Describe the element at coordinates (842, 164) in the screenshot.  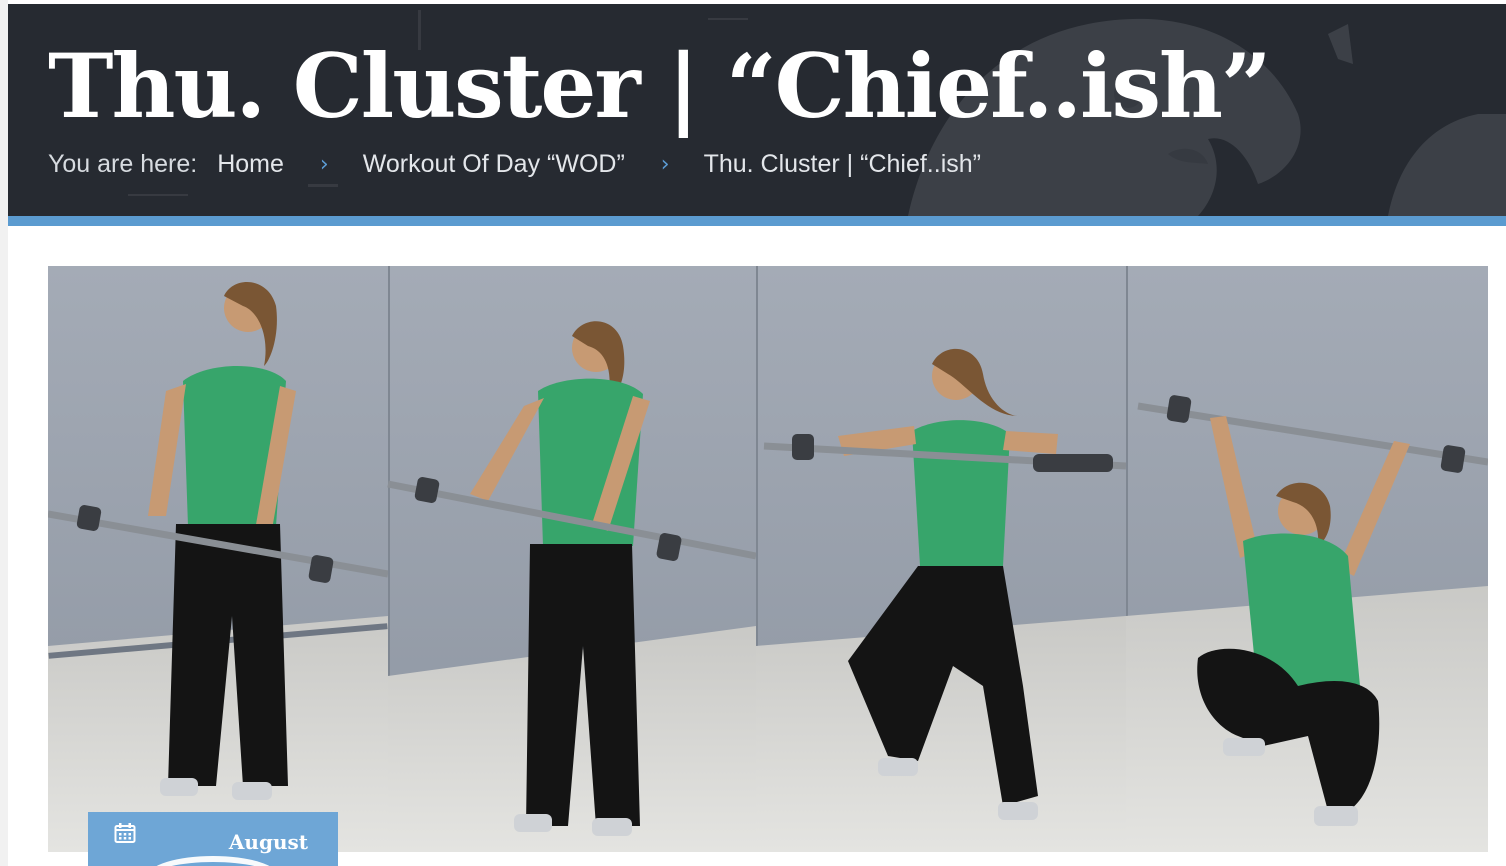
I see `breadcrumb-current: Thu. Cluster | “Chief..ish”` at that location.